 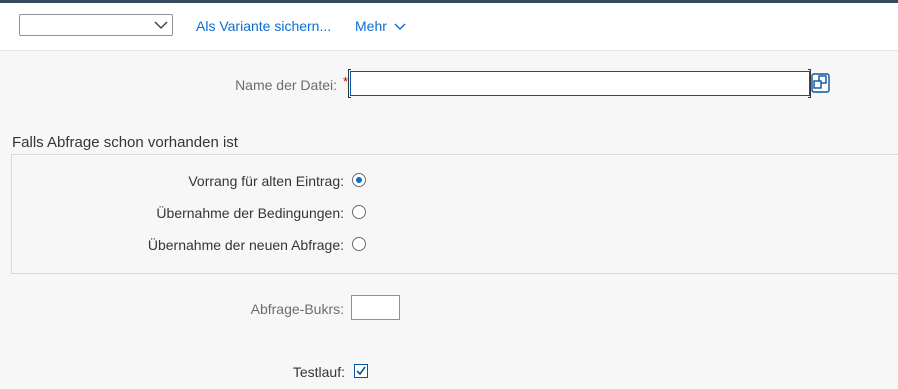 What do you see at coordinates (371, 26) in the screenshot?
I see `more-menu-button: Mehr` at bounding box center [371, 26].